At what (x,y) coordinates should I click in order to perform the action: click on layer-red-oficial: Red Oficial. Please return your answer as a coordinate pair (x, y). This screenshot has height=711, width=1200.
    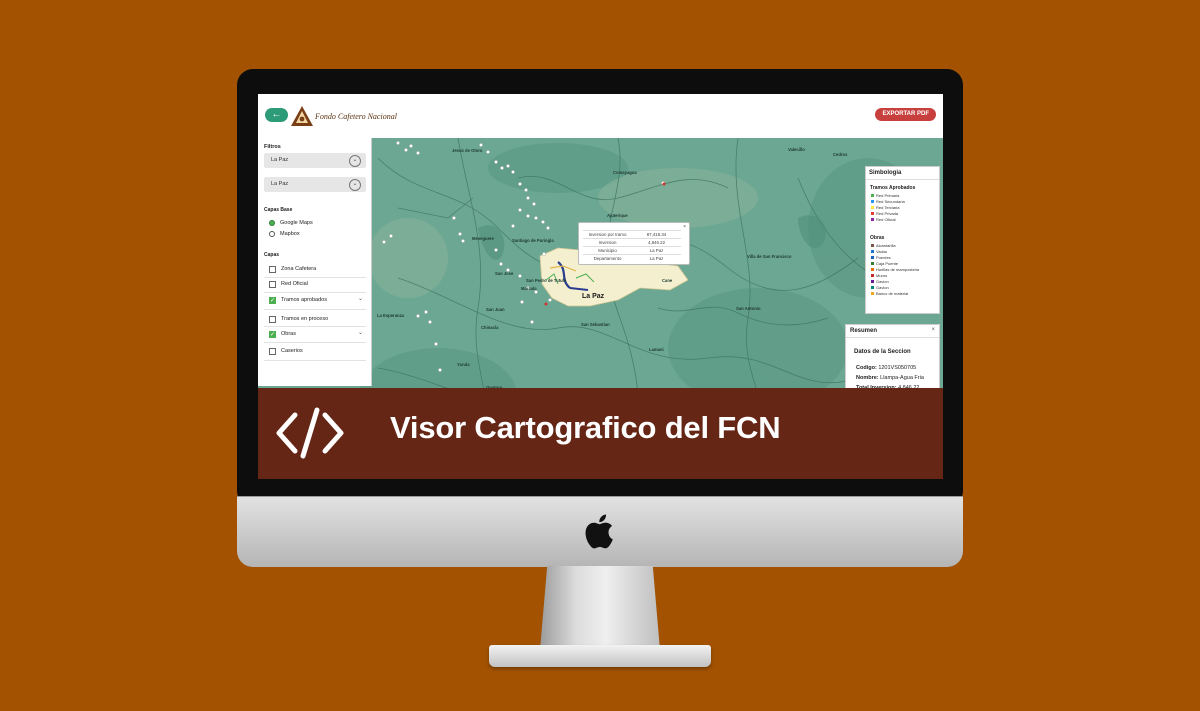
    Looking at the image, I should click on (288, 284).